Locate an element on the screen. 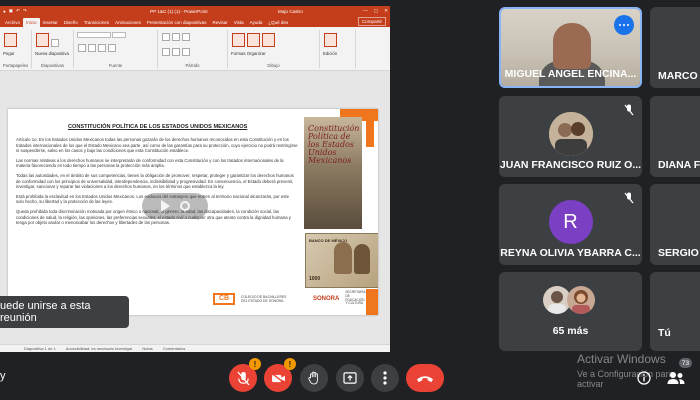 Image resolution: width=700 pixels, height=400 pixels. shapes-icon is located at coordinates (238, 40).